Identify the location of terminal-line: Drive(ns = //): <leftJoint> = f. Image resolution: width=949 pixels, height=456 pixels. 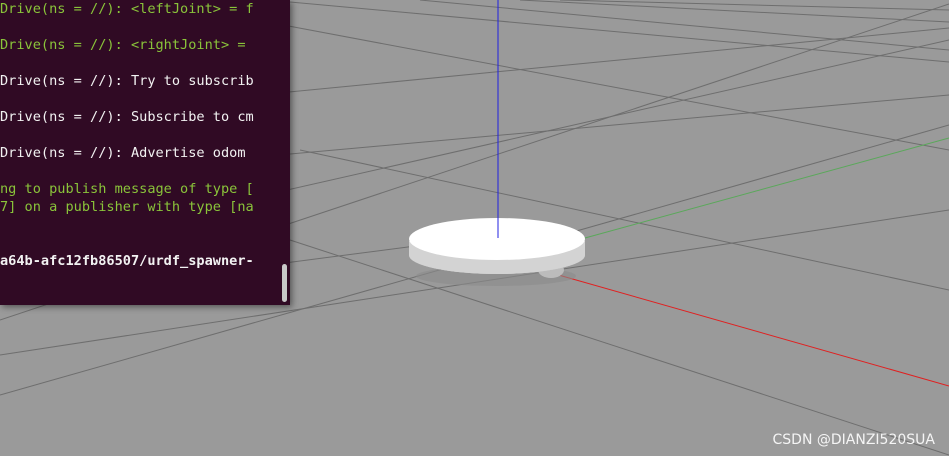
(127, 9).